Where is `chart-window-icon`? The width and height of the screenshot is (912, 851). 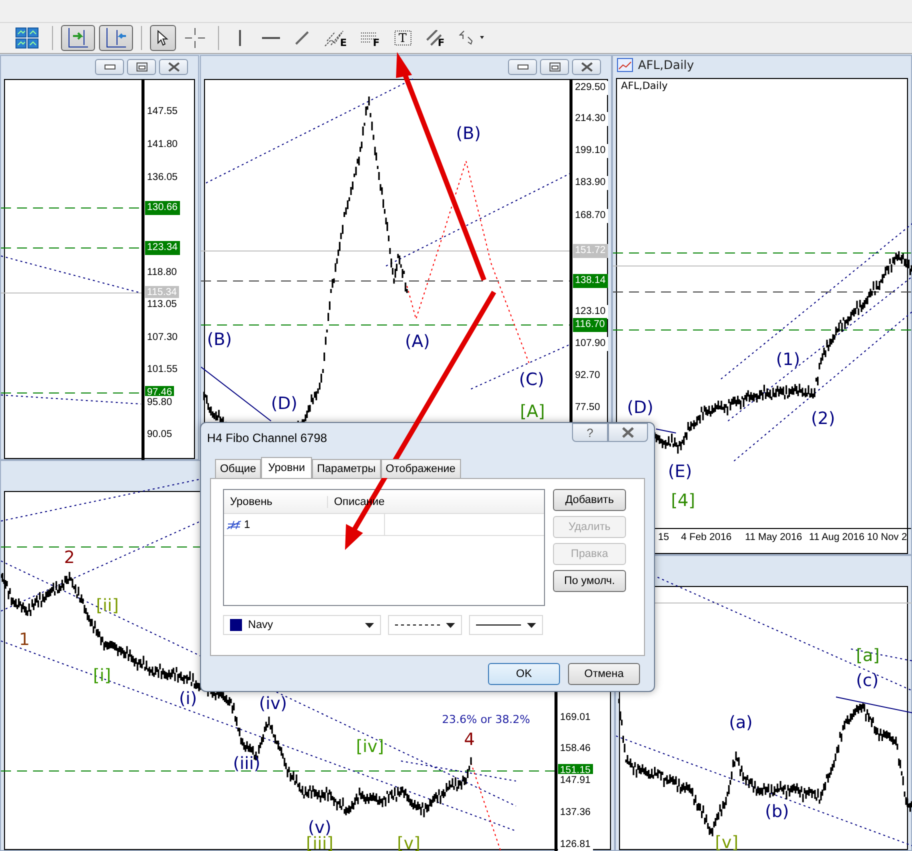
chart-window-icon is located at coordinates (625, 65).